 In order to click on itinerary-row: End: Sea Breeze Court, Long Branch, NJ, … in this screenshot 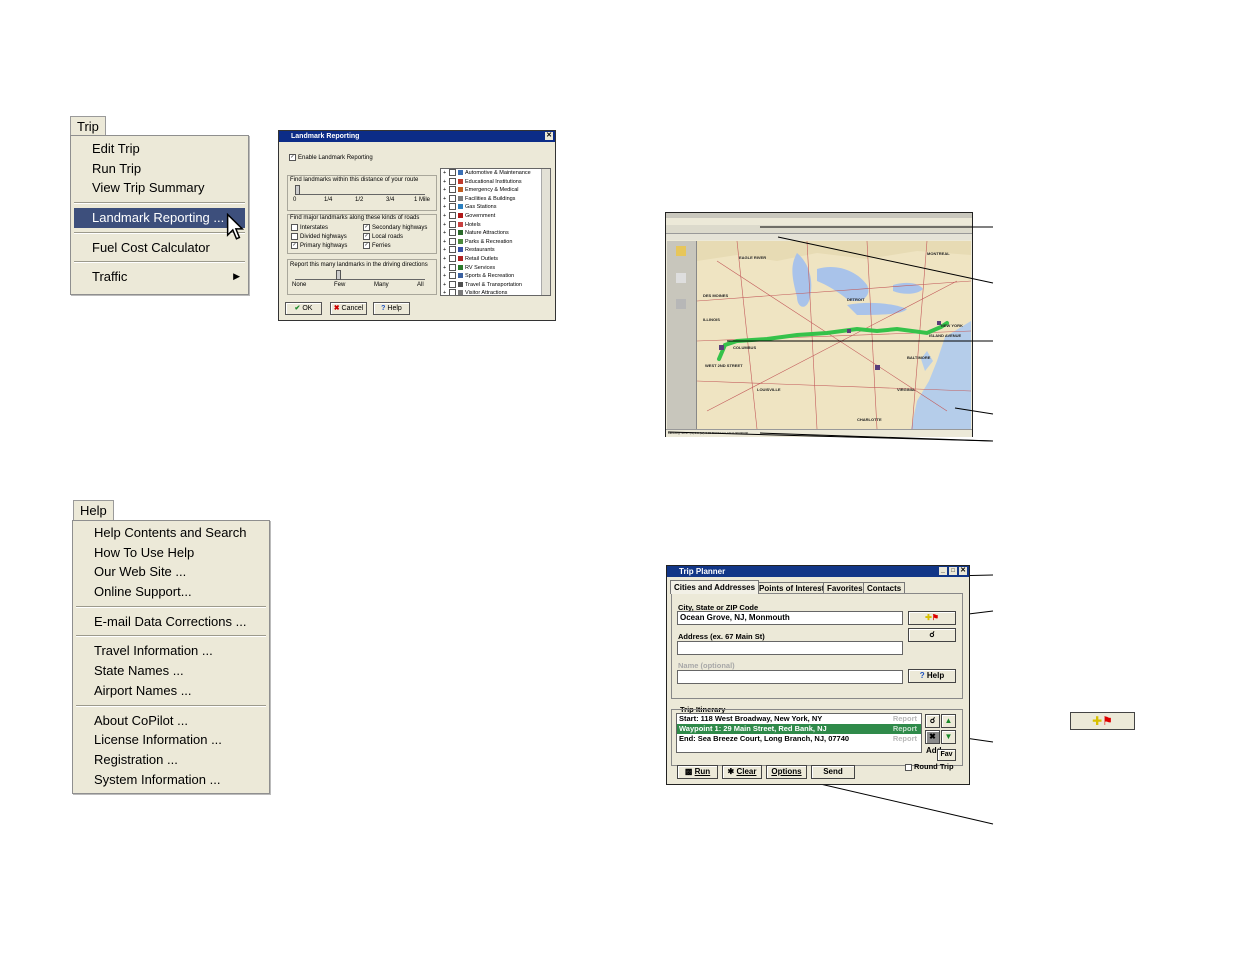, I will do `click(799, 739)`.